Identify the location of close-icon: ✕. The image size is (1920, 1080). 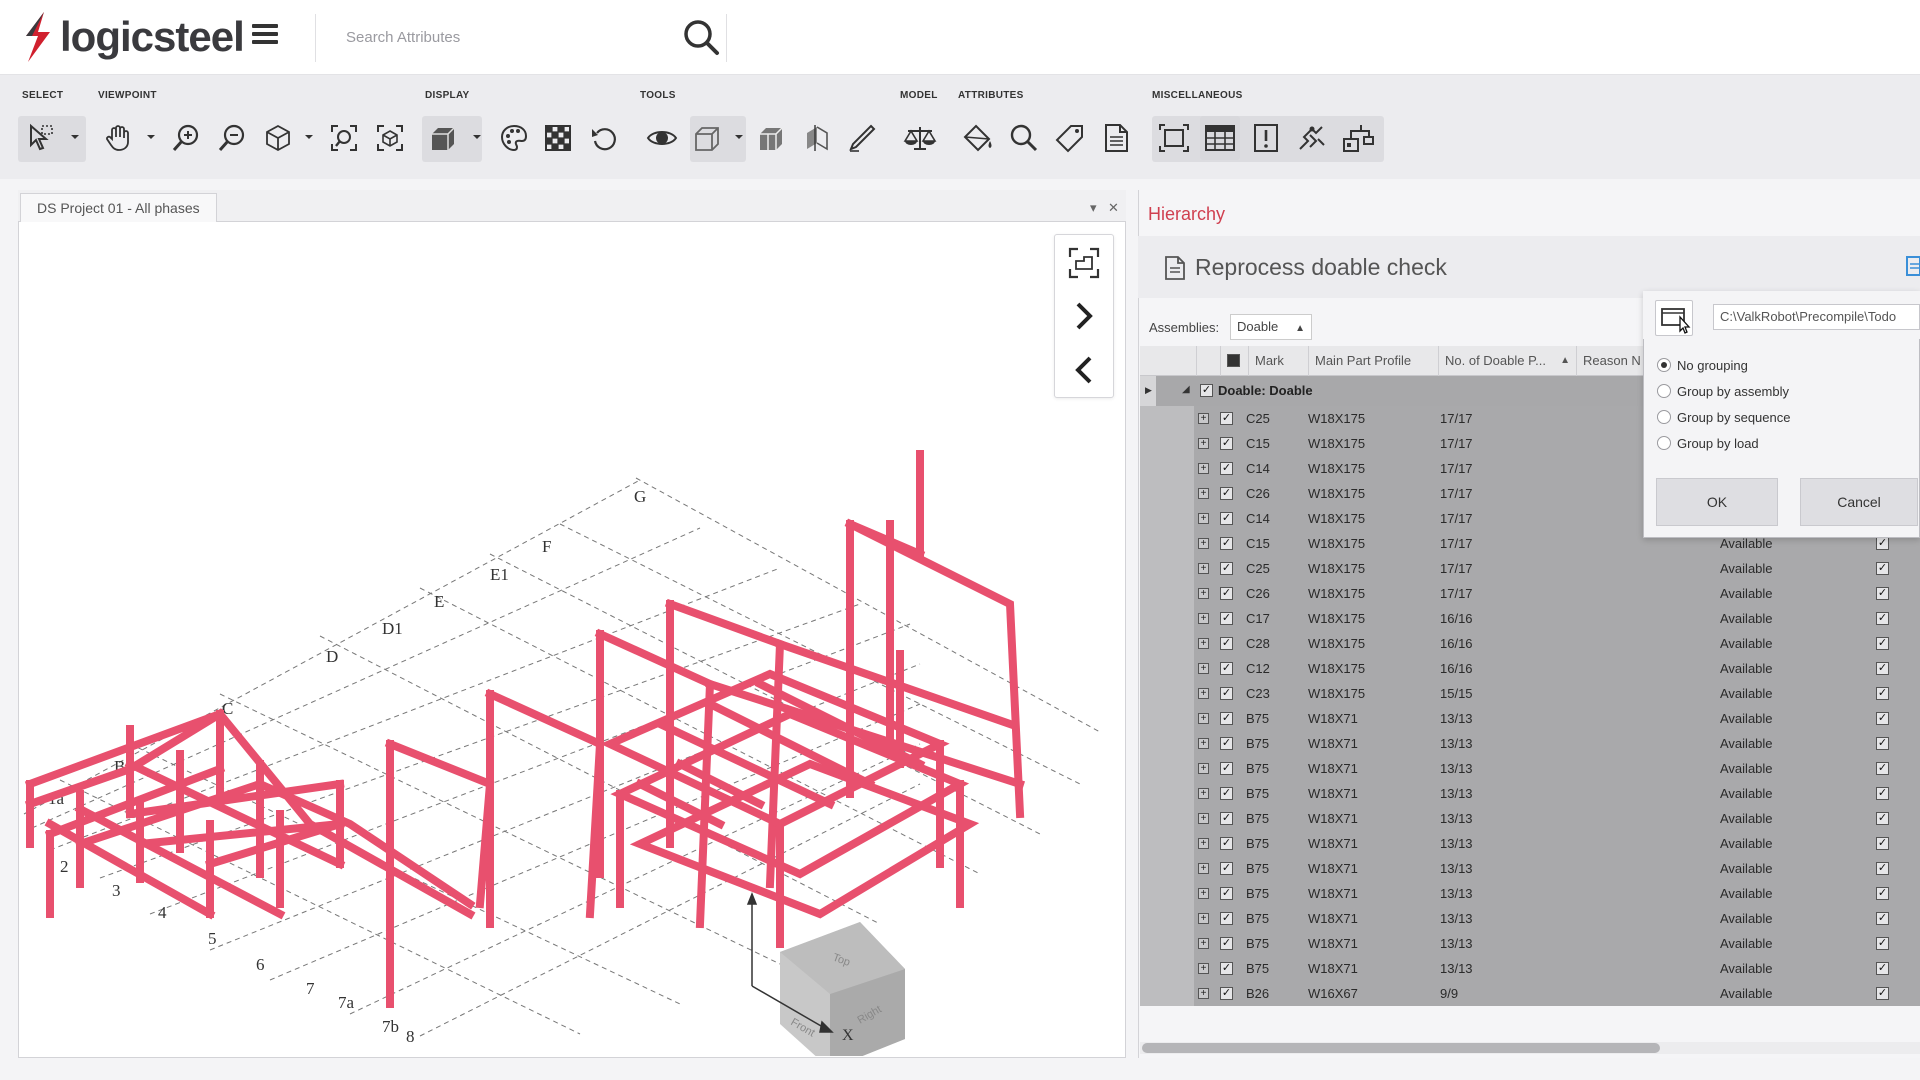
(1113, 208).